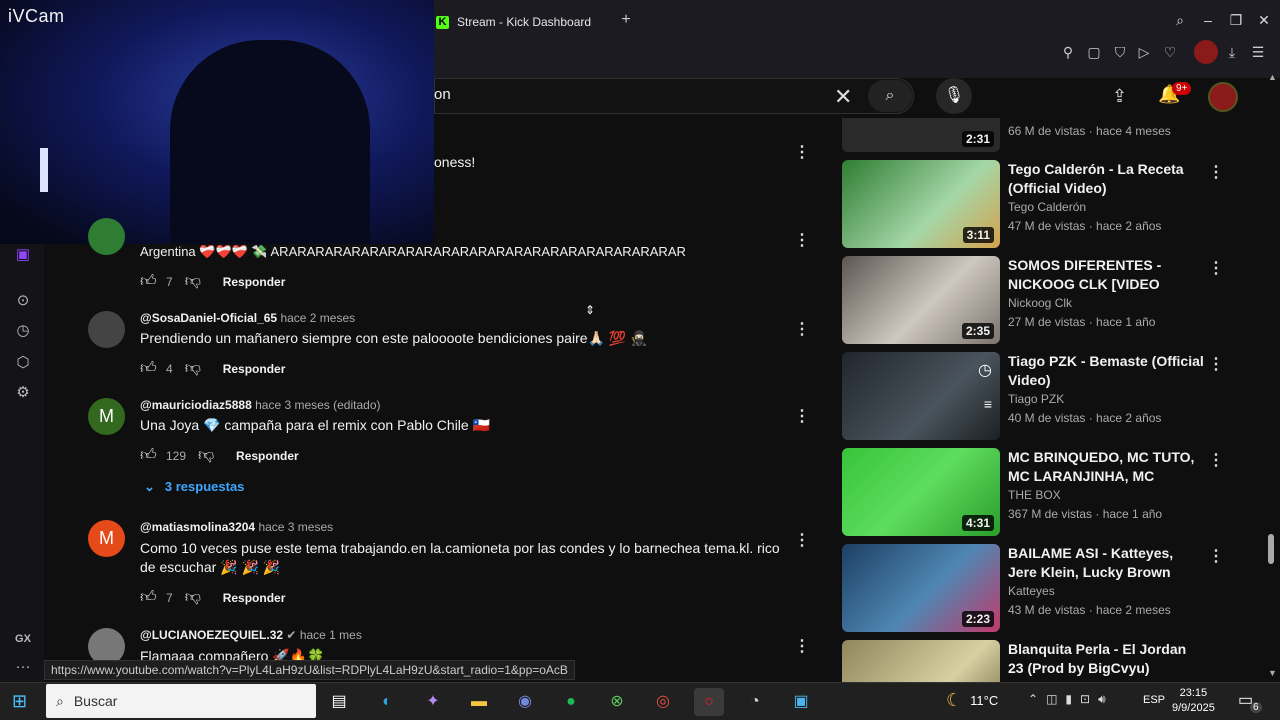 The height and width of the screenshot is (720, 1280). What do you see at coordinates (972, 700) in the screenshot?
I see `weather-widget: ☾ 11°C` at bounding box center [972, 700].